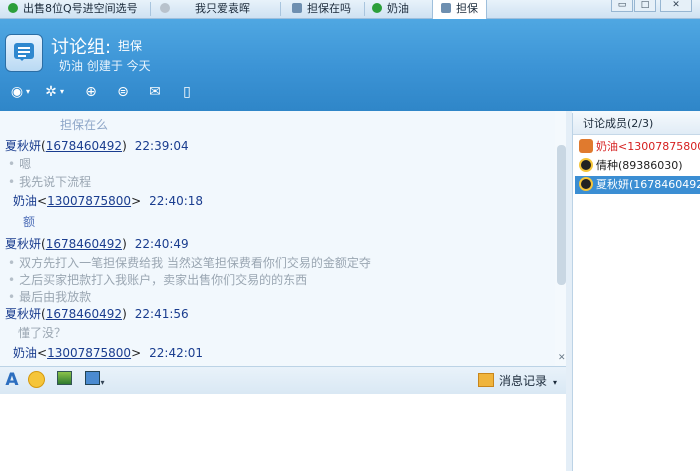 The height and width of the screenshot is (471, 700). What do you see at coordinates (637, 147) in the screenshot?
I see `member-item: 奶油<13007875800>` at bounding box center [637, 147].